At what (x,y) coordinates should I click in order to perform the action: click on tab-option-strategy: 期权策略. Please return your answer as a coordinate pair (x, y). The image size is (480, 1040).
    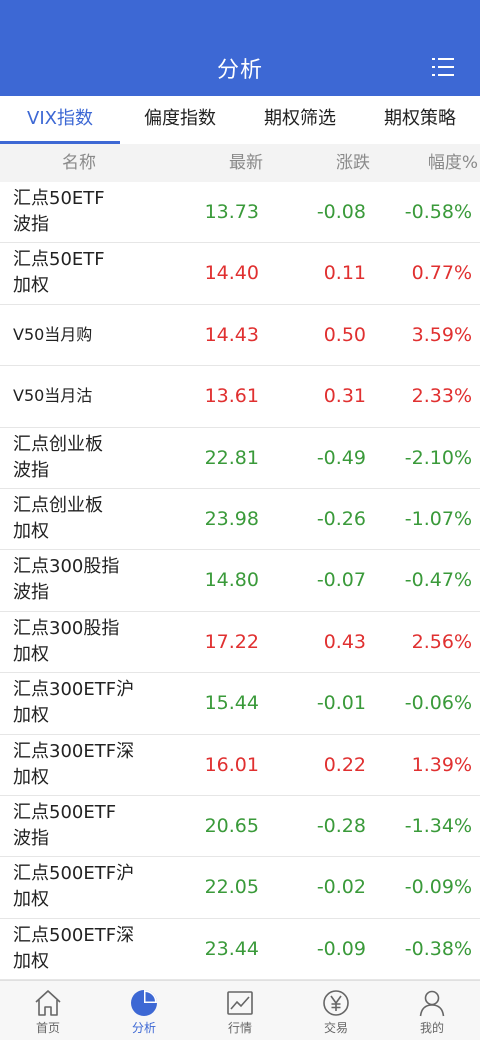
    Looking at the image, I should click on (420, 120).